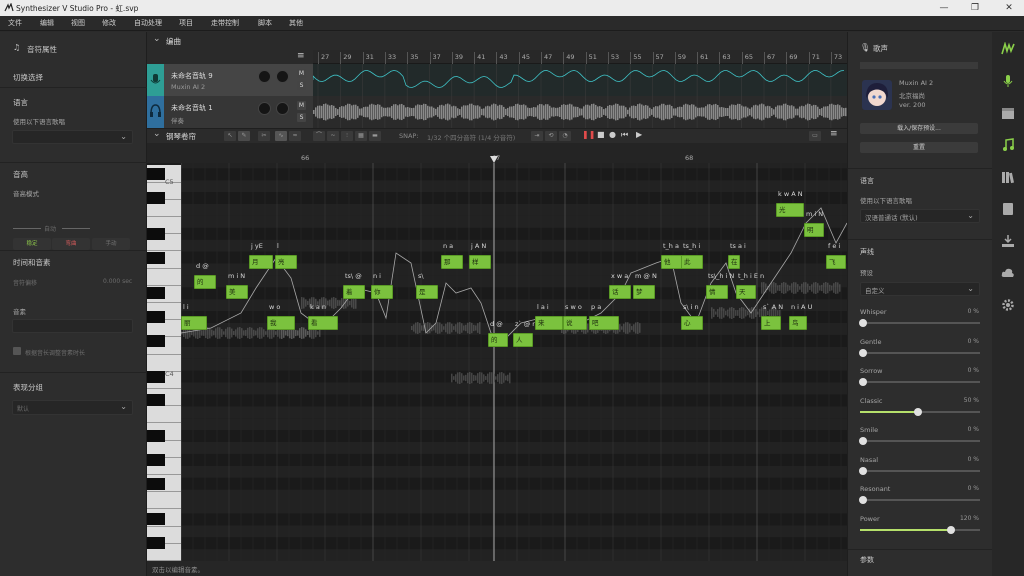  I want to click on curve-tool-icon: ⌒, so click(319, 136).